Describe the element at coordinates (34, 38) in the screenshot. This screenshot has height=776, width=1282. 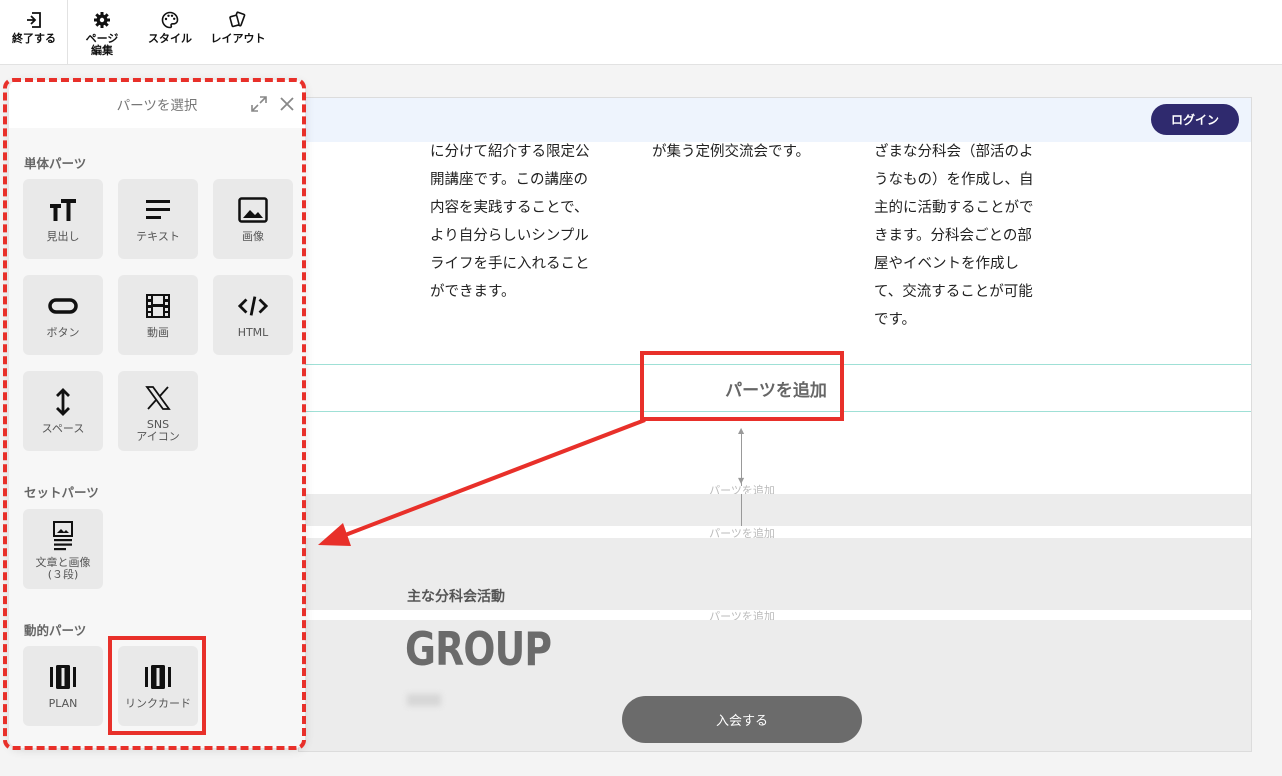
I see `exit-label: 終了する` at that location.